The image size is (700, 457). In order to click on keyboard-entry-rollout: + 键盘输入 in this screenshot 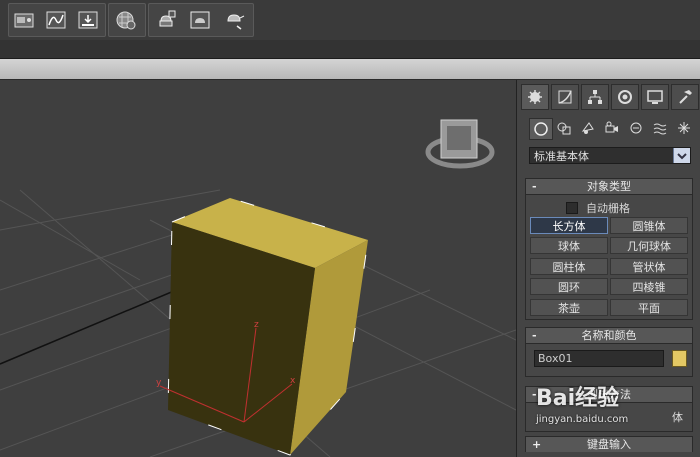, I will do `click(609, 444)`.